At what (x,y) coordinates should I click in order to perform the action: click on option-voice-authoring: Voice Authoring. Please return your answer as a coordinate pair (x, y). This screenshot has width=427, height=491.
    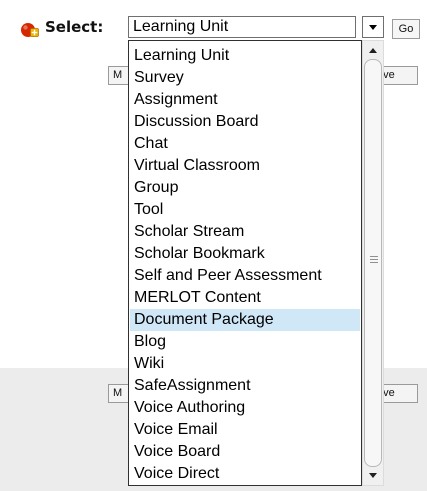
    Looking at the image, I should click on (245, 408).